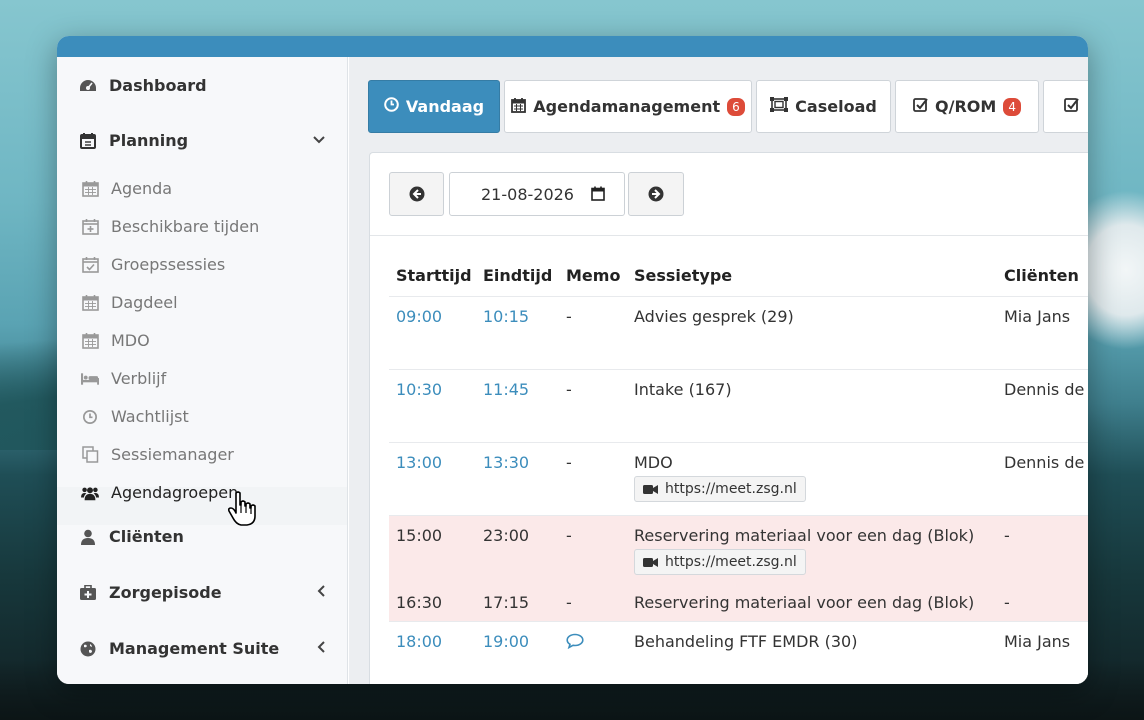 This screenshot has height=720, width=1144. I want to click on copy-icon, so click(90, 455).